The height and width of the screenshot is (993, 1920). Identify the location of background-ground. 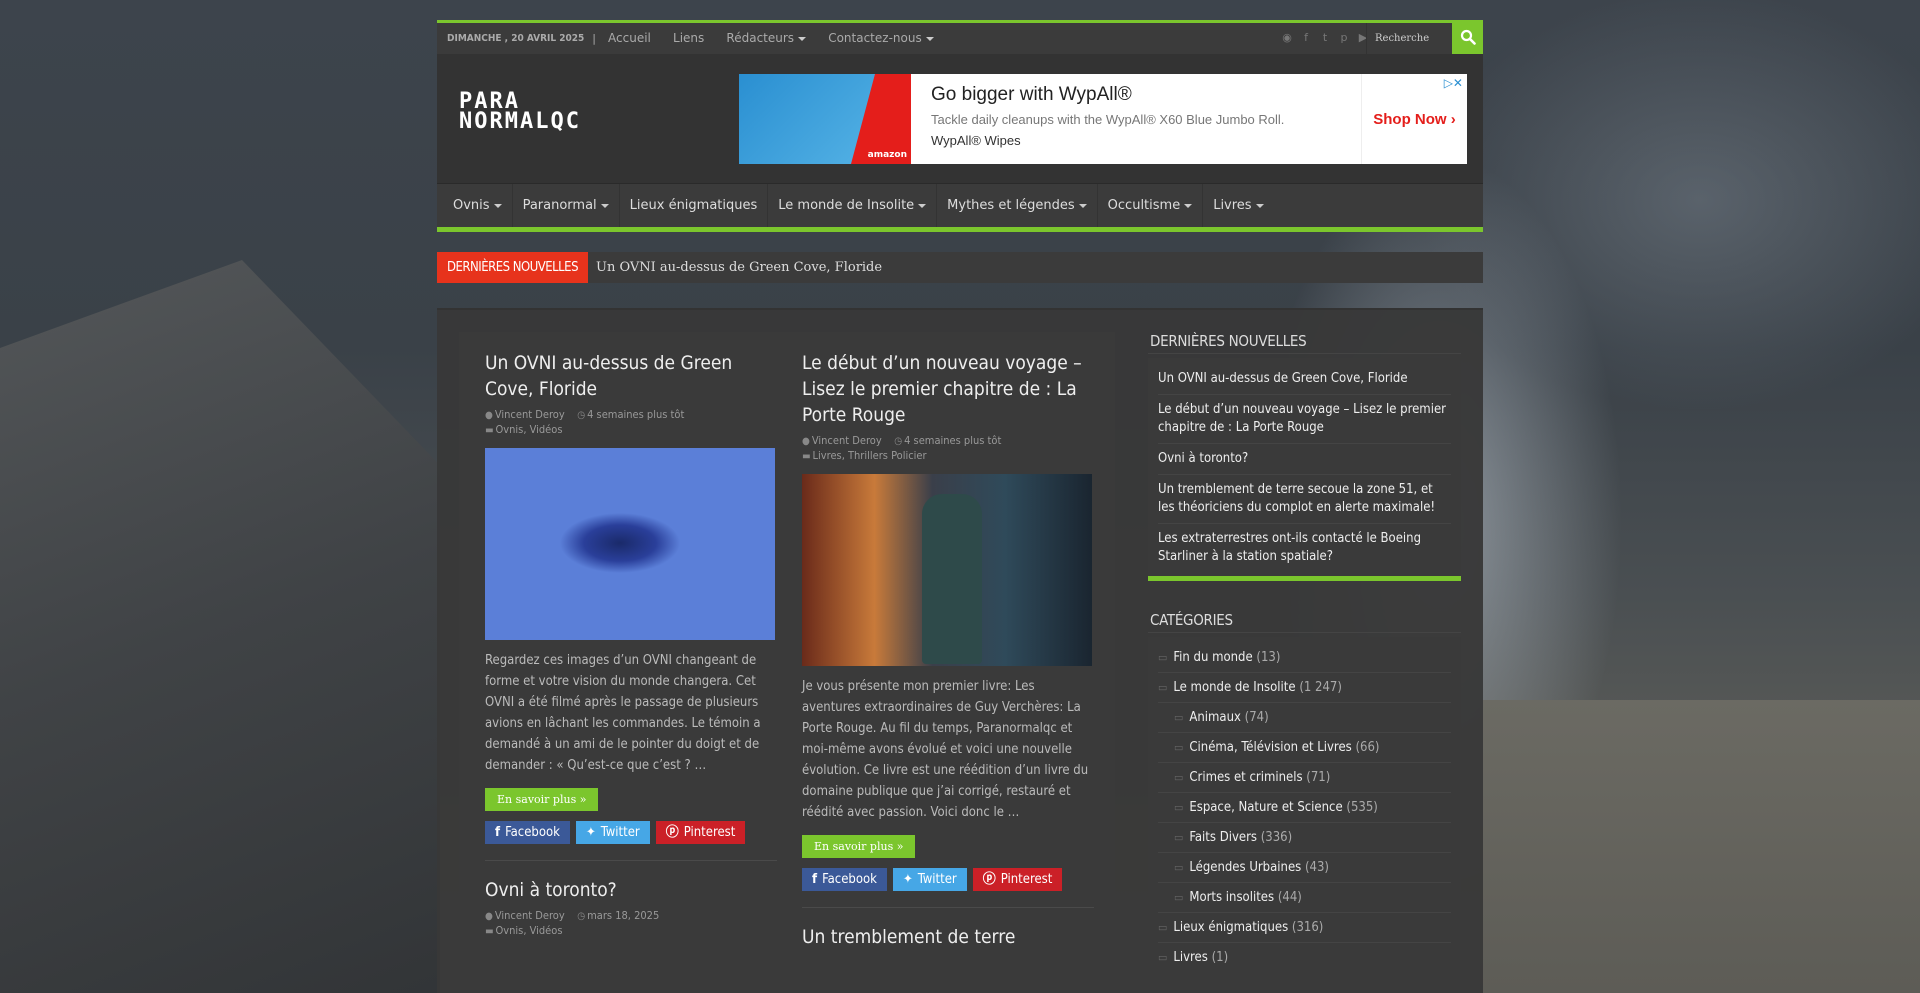
(1700, 846).